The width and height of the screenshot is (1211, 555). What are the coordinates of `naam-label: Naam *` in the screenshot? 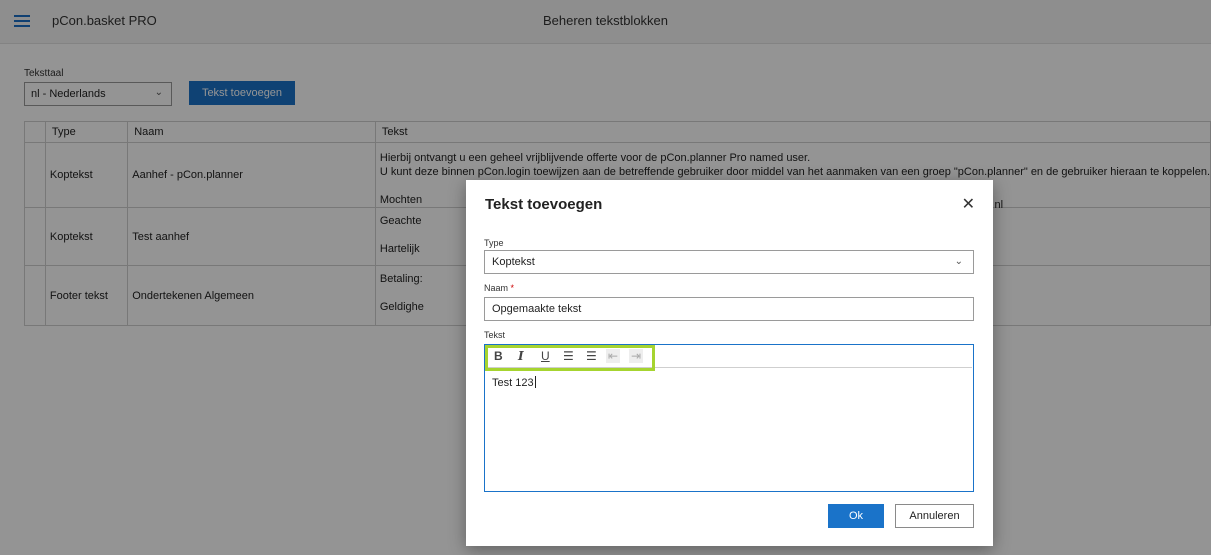 It's located at (499, 288).